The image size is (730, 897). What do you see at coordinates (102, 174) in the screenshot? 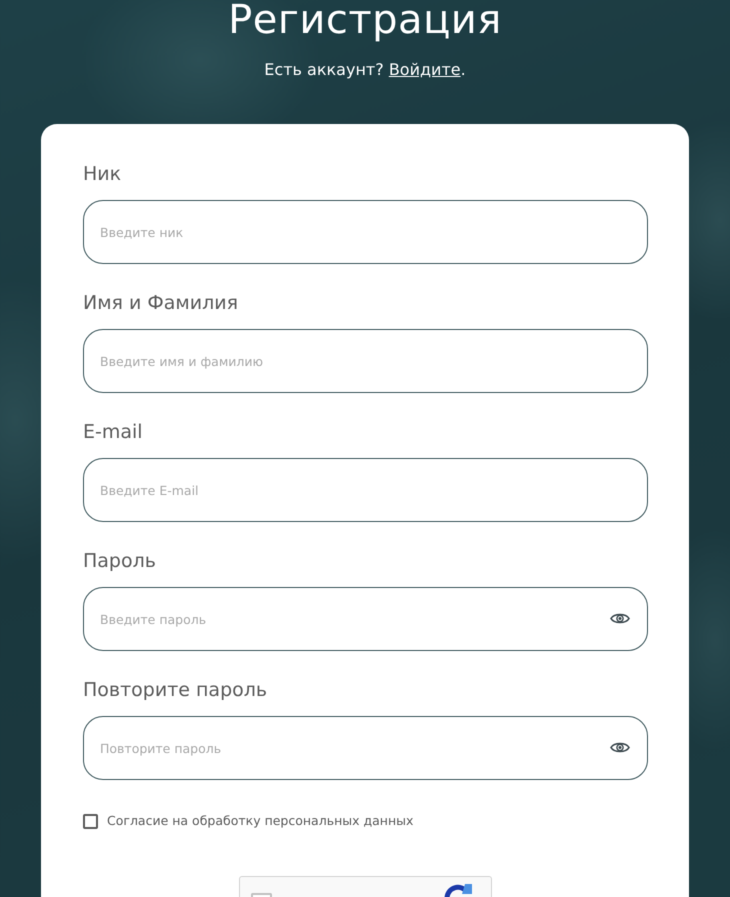
I see `field-label: Ник` at bounding box center [102, 174].